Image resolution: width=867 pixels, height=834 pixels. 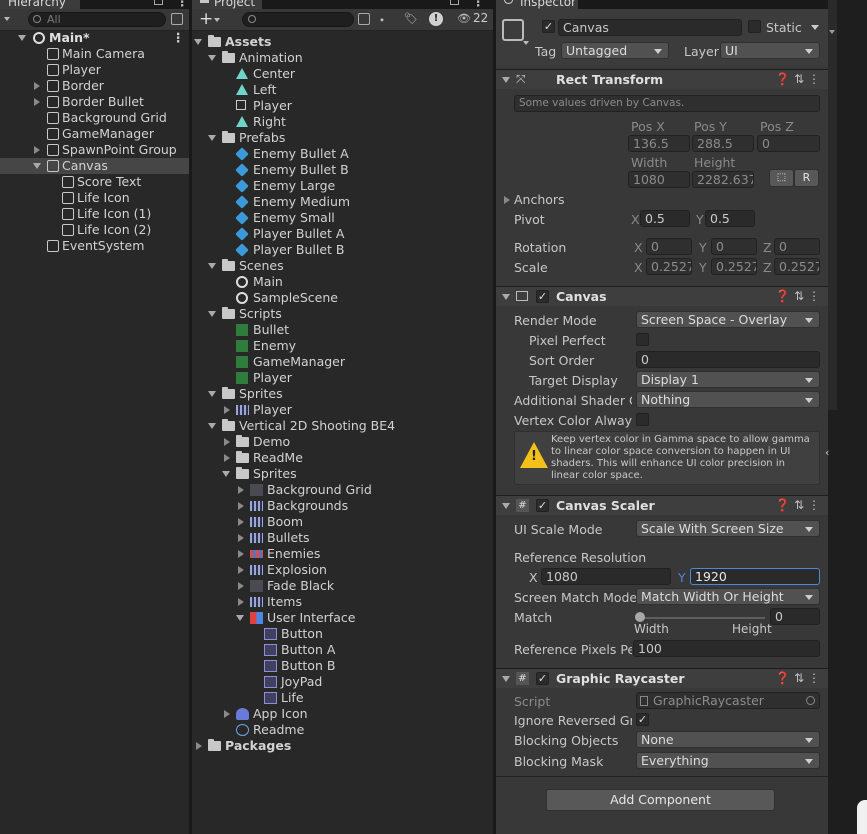 What do you see at coordinates (659, 143) in the screenshot?
I see `pos-x-field: 136.5` at bounding box center [659, 143].